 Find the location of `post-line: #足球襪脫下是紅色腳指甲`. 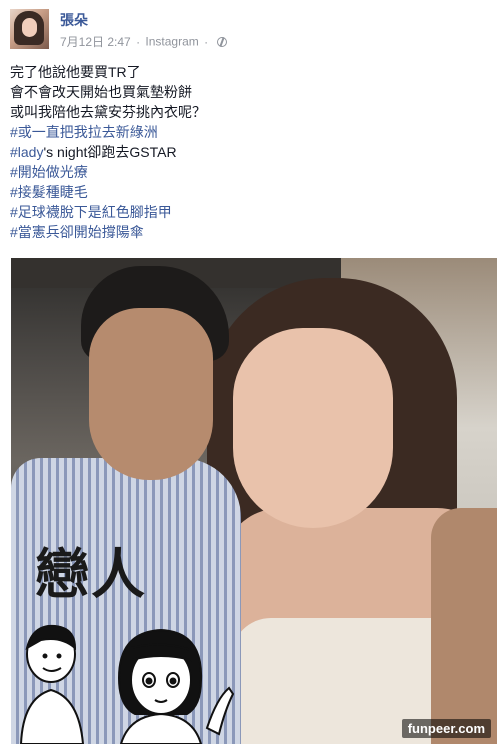

post-line: #足球襪脫下是紅色腳指甲 is located at coordinates (250, 212).